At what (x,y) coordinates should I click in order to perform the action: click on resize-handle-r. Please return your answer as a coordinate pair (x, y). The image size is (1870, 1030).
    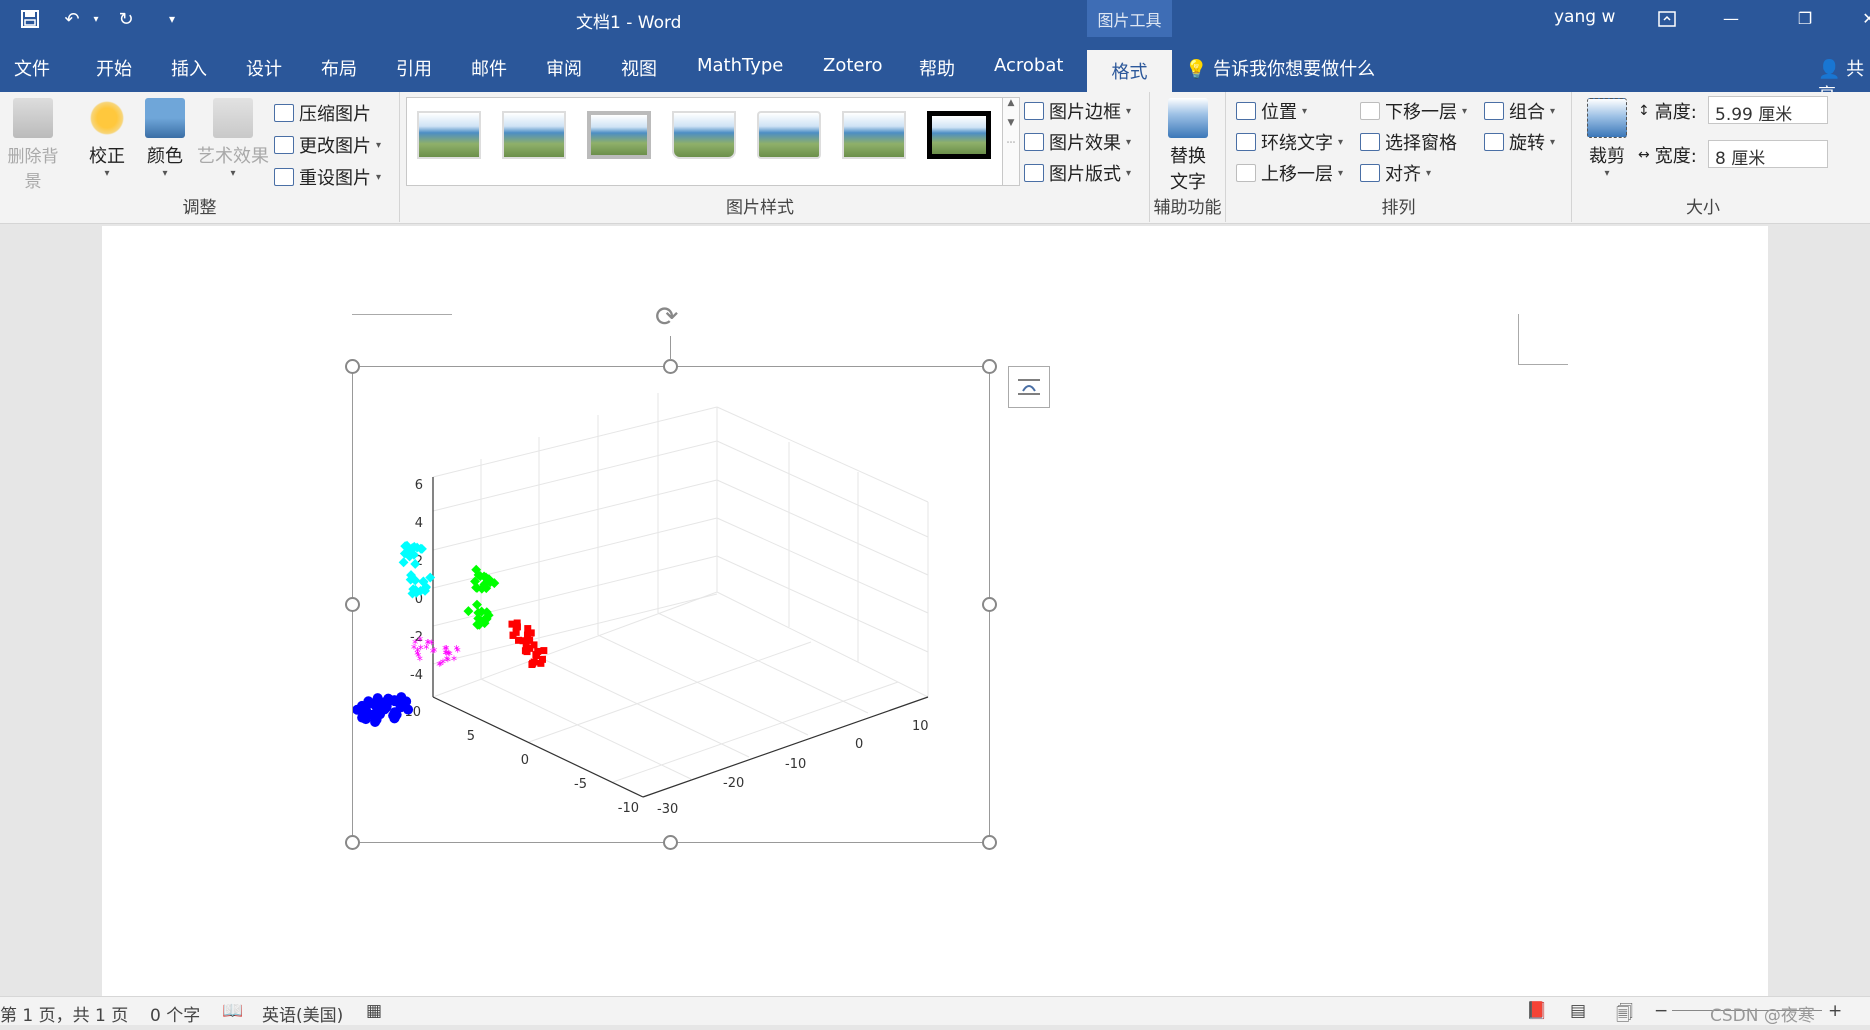
    Looking at the image, I should click on (989, 604).